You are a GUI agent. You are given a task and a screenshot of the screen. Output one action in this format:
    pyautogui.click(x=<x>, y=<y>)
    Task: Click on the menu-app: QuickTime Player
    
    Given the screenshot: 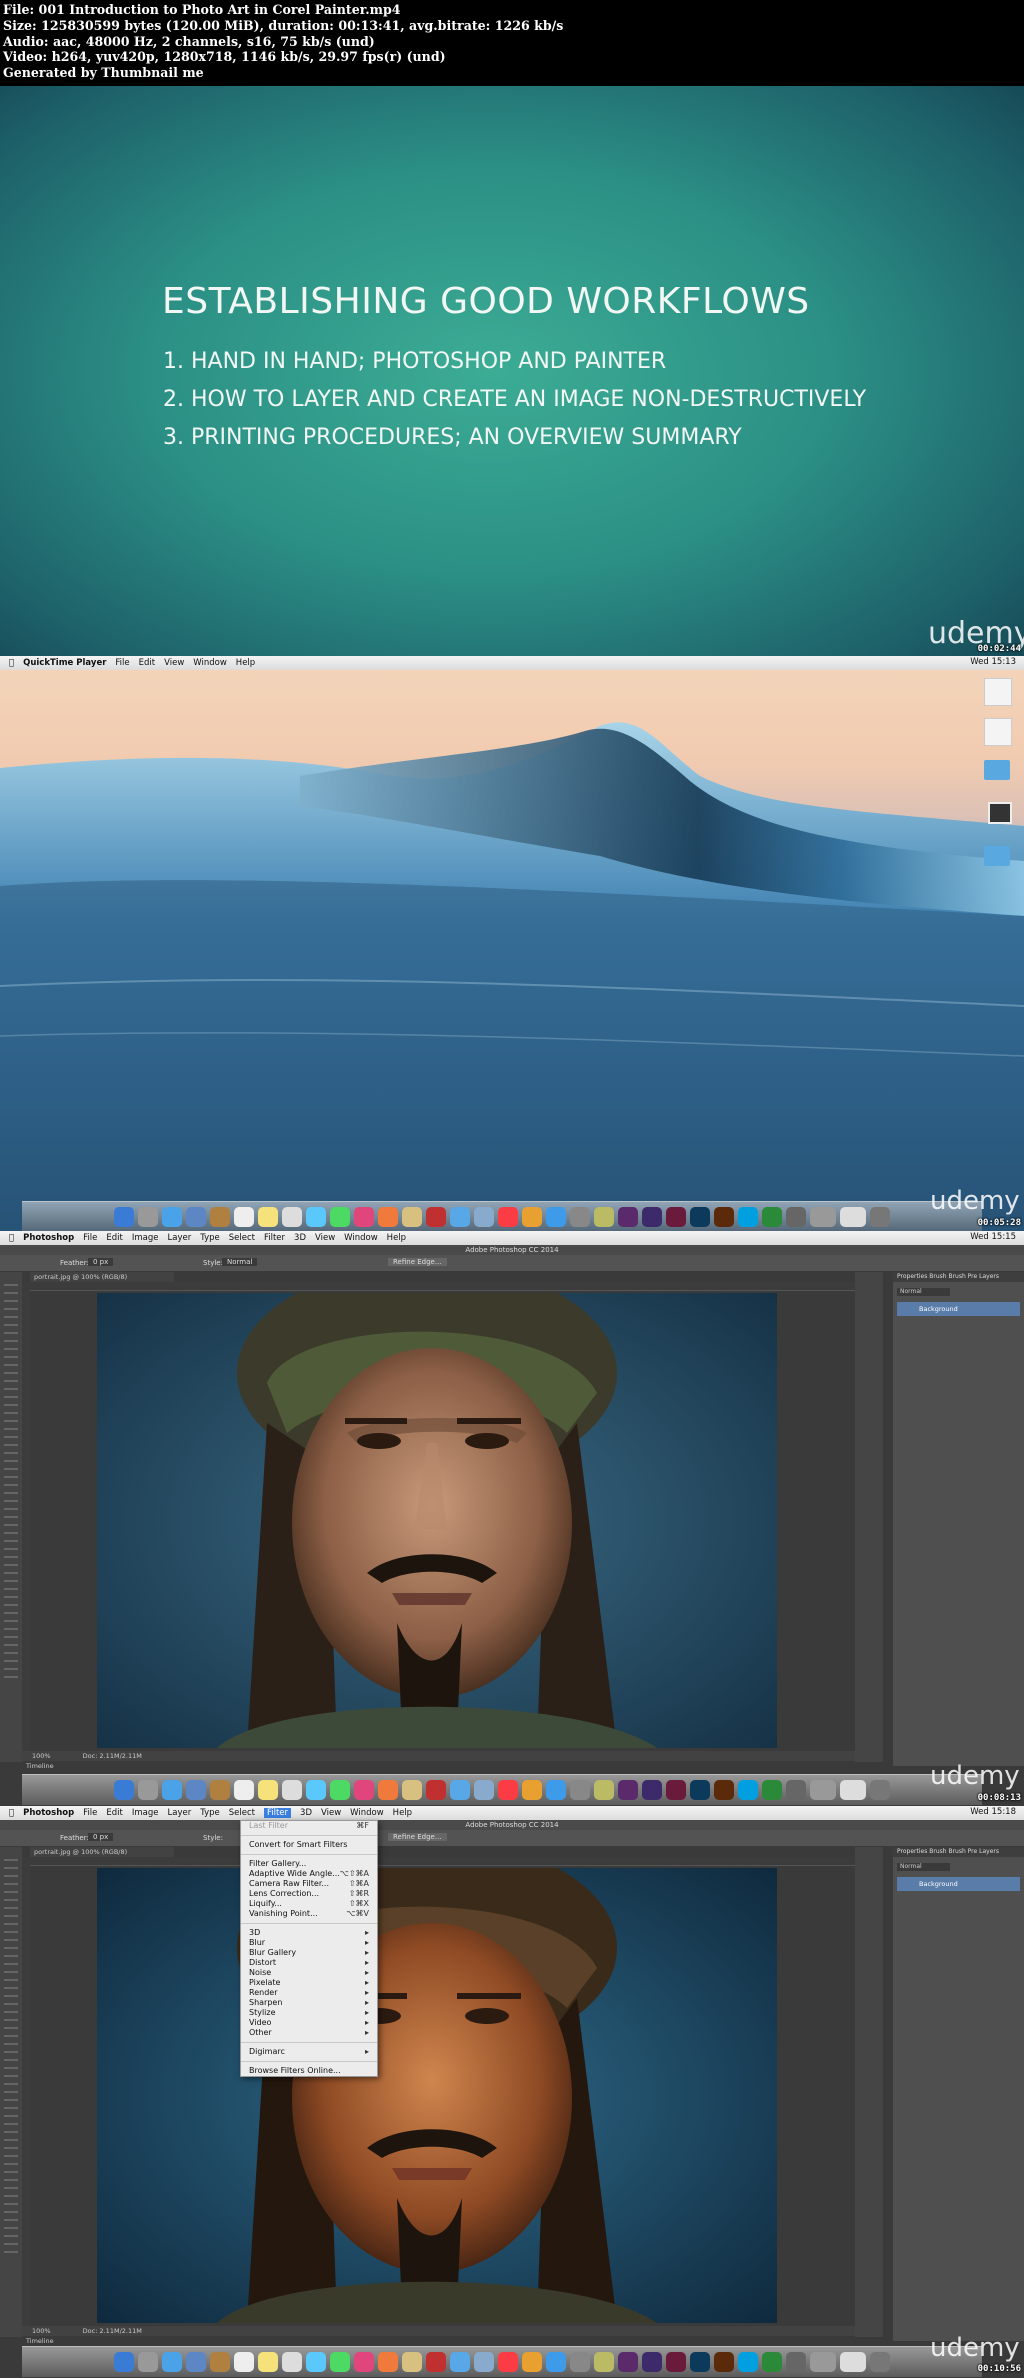 What is the action you would take?
    pyautogui.click(x=64, y=663)
    